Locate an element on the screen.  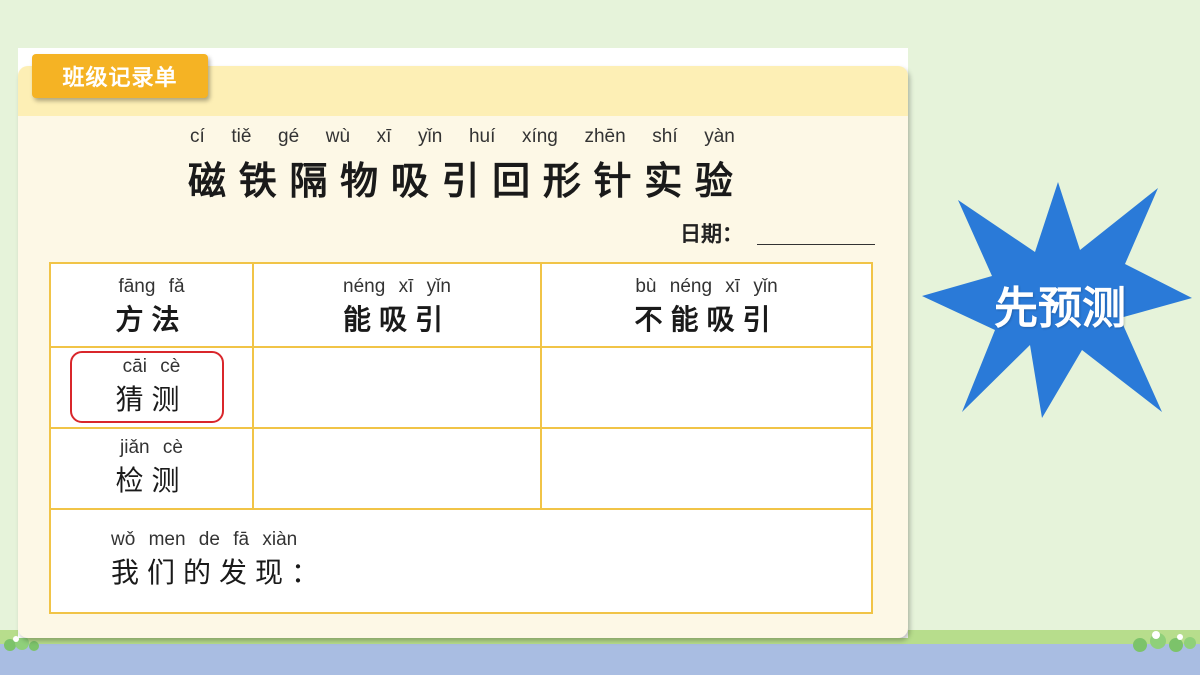
predict-first-label: 先预测 is located at coordinates (1060, 308).